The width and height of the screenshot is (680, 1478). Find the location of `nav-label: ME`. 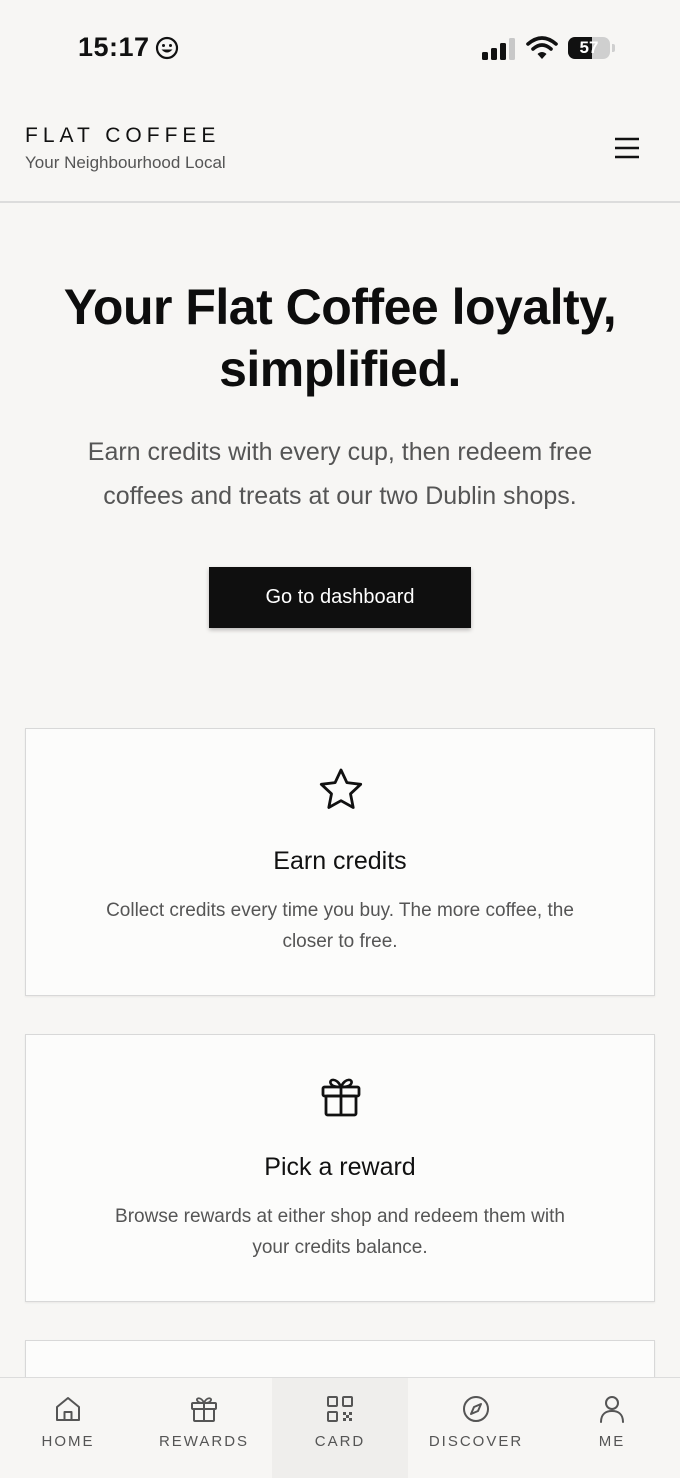

nav-label: ME is located at coordinates (612, 1441).